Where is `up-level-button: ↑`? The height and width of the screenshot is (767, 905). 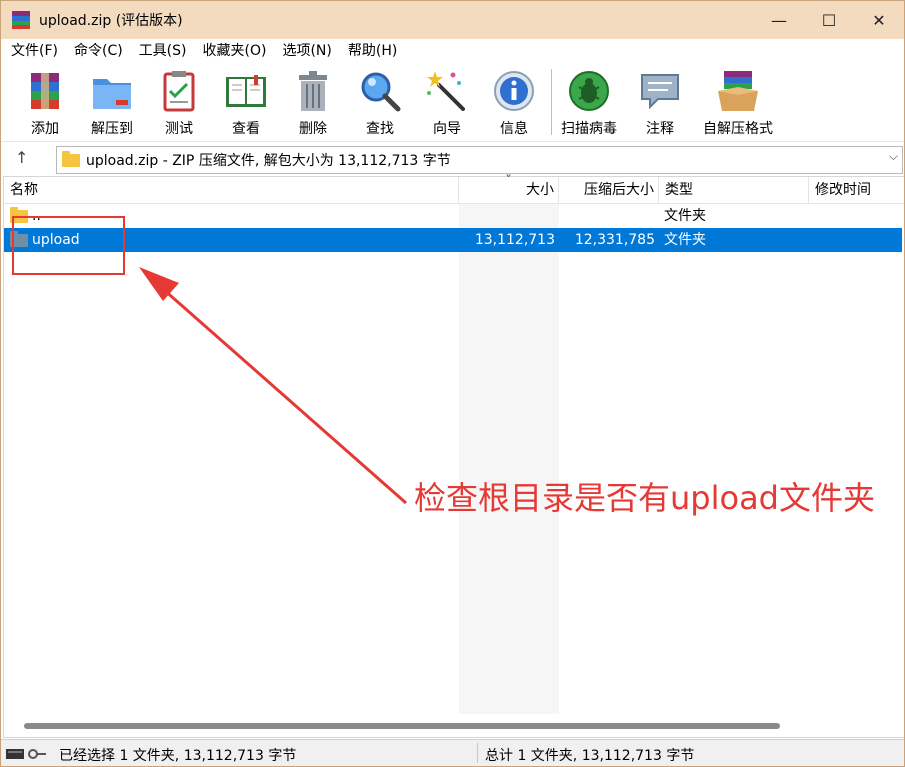 up-level-button: ↑ is located at coordinates (21, 157).